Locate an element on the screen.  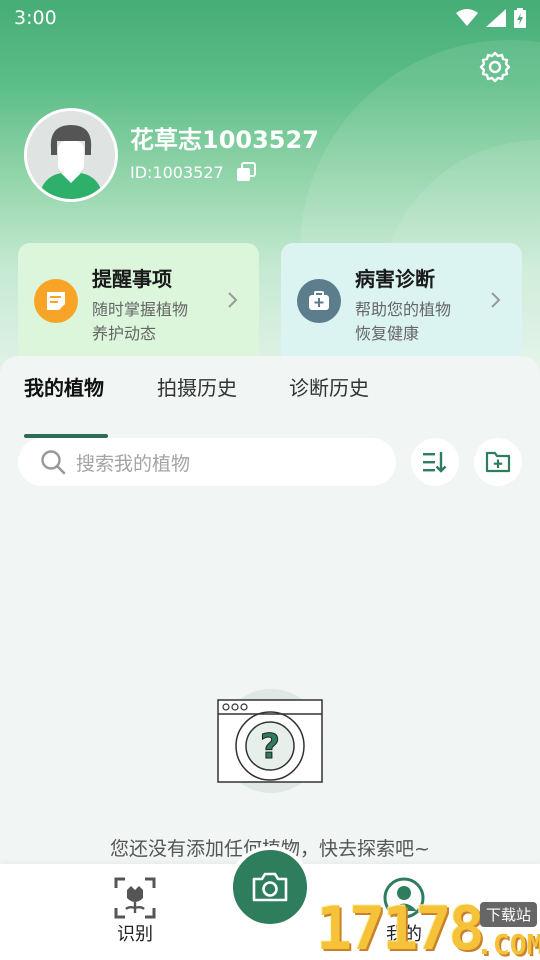
nav-identify-label: 识别 is located at coordinates (135, 934).